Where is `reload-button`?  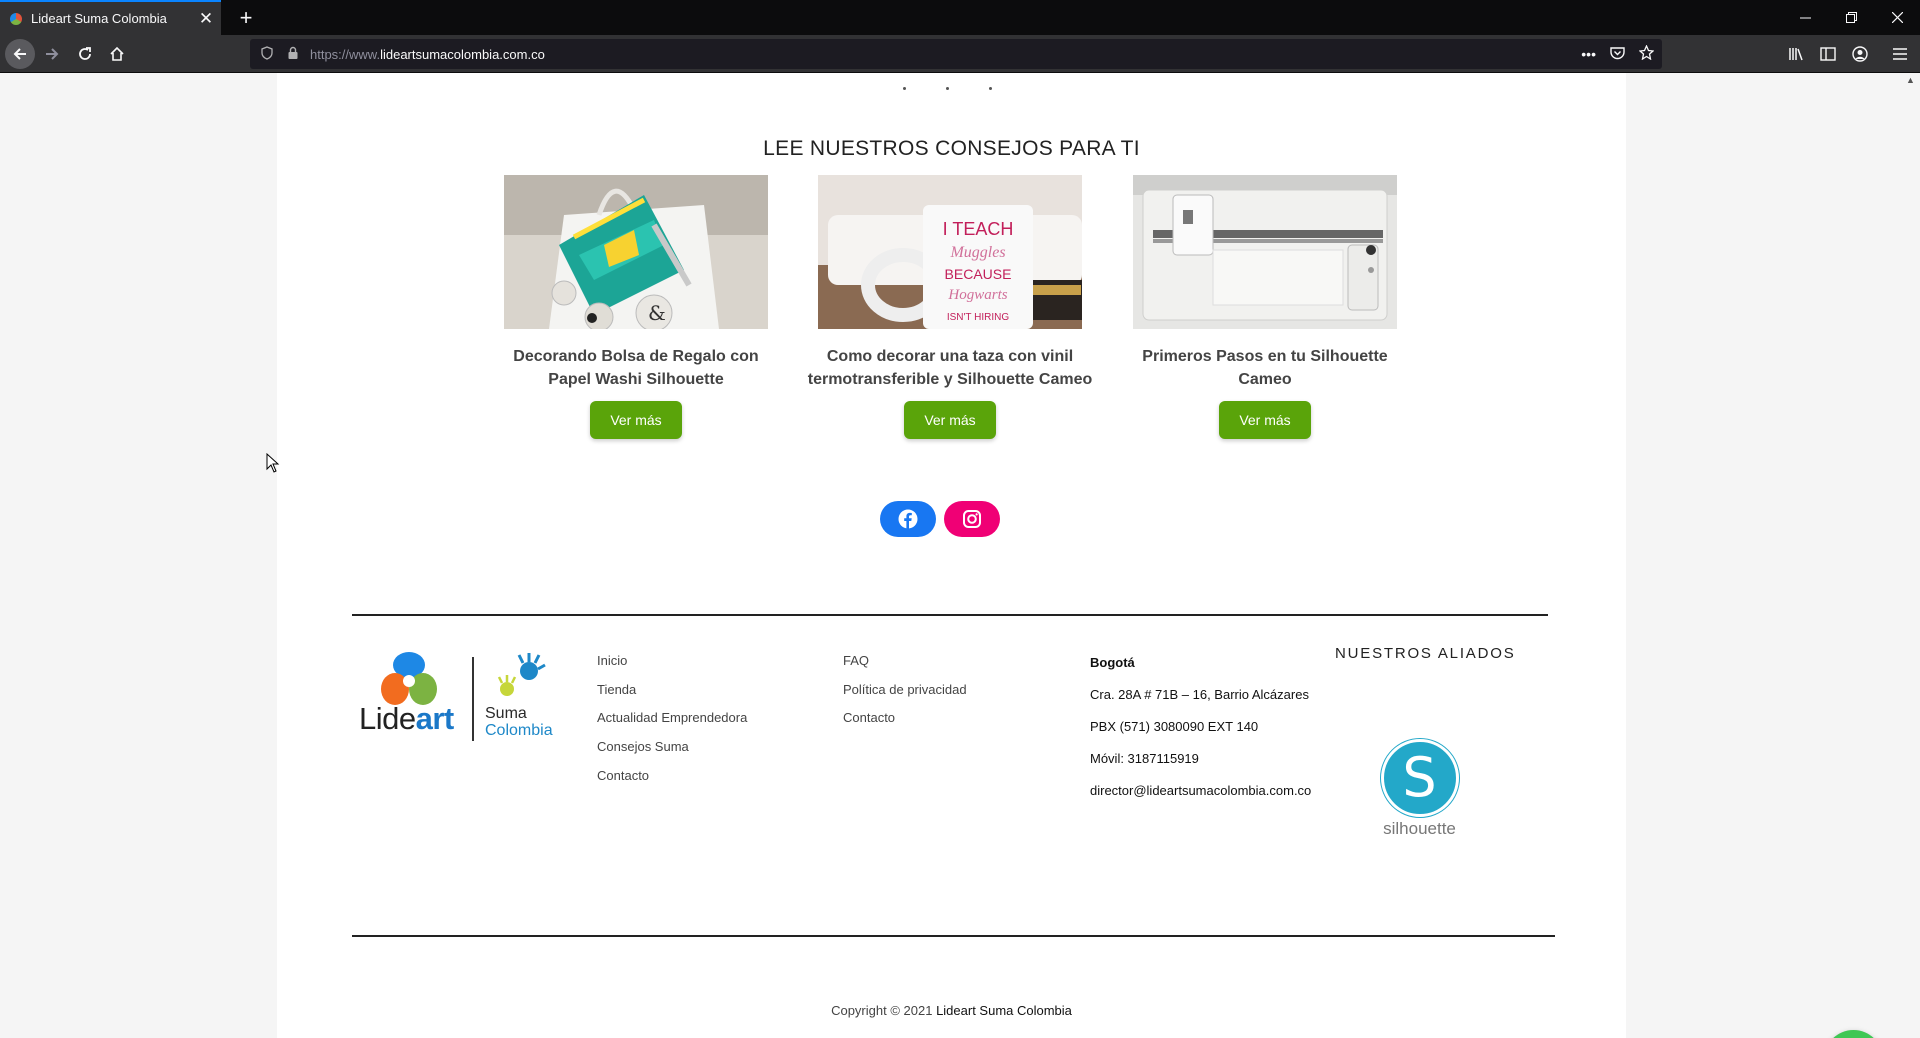
reload-button is located at coordinates (85, 54).